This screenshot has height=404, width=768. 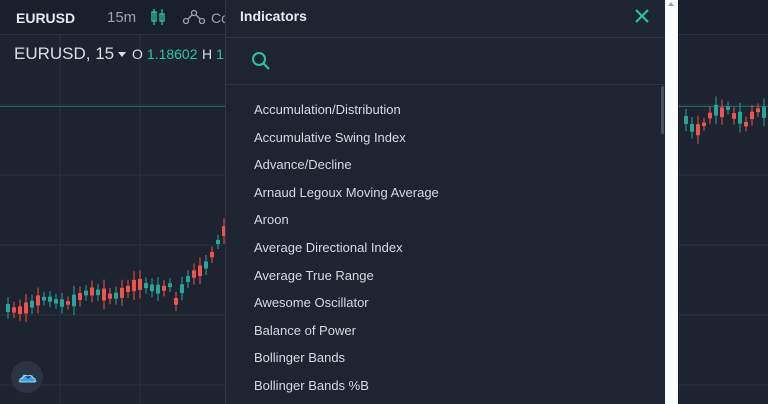 I want to click on high-key: H, so click(x=207, y=54).